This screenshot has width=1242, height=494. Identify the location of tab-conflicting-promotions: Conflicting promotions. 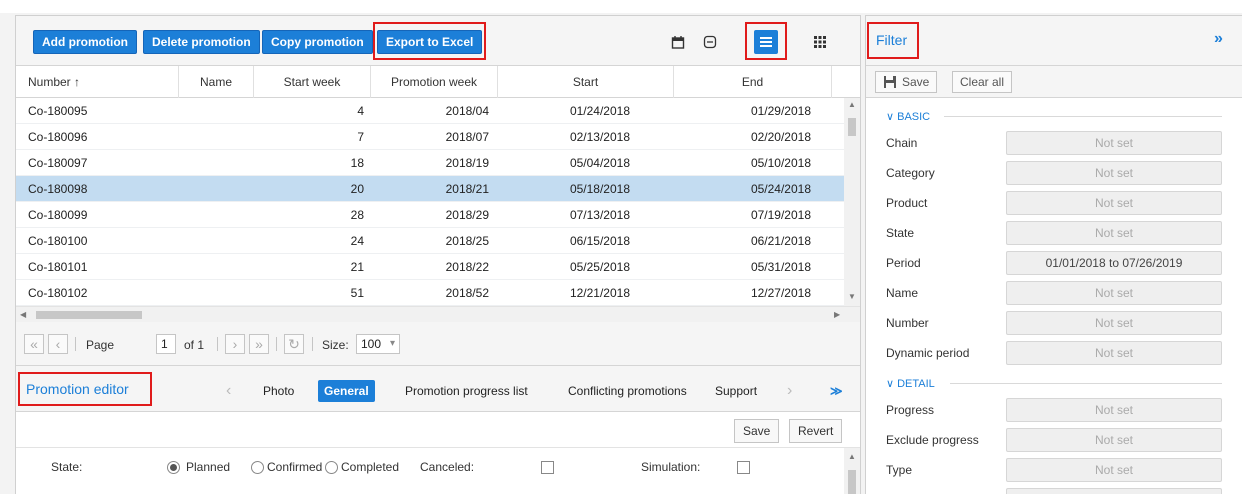
(627, 391).